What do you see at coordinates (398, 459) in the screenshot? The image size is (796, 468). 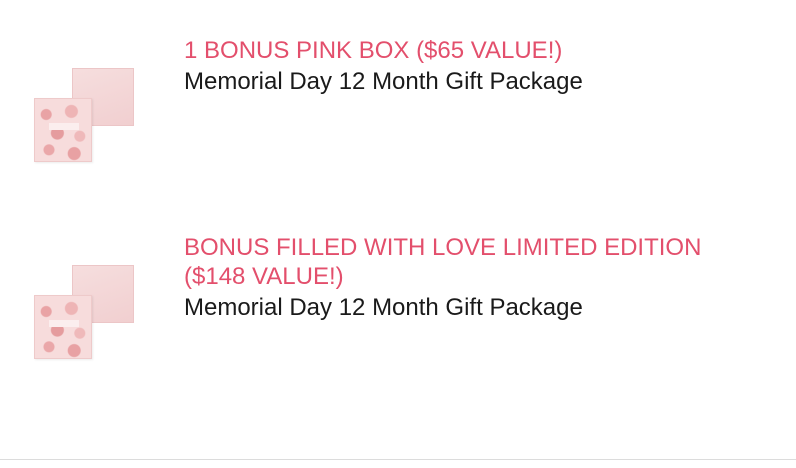 I see `bottom-divider` at bounding box center [398, 459].